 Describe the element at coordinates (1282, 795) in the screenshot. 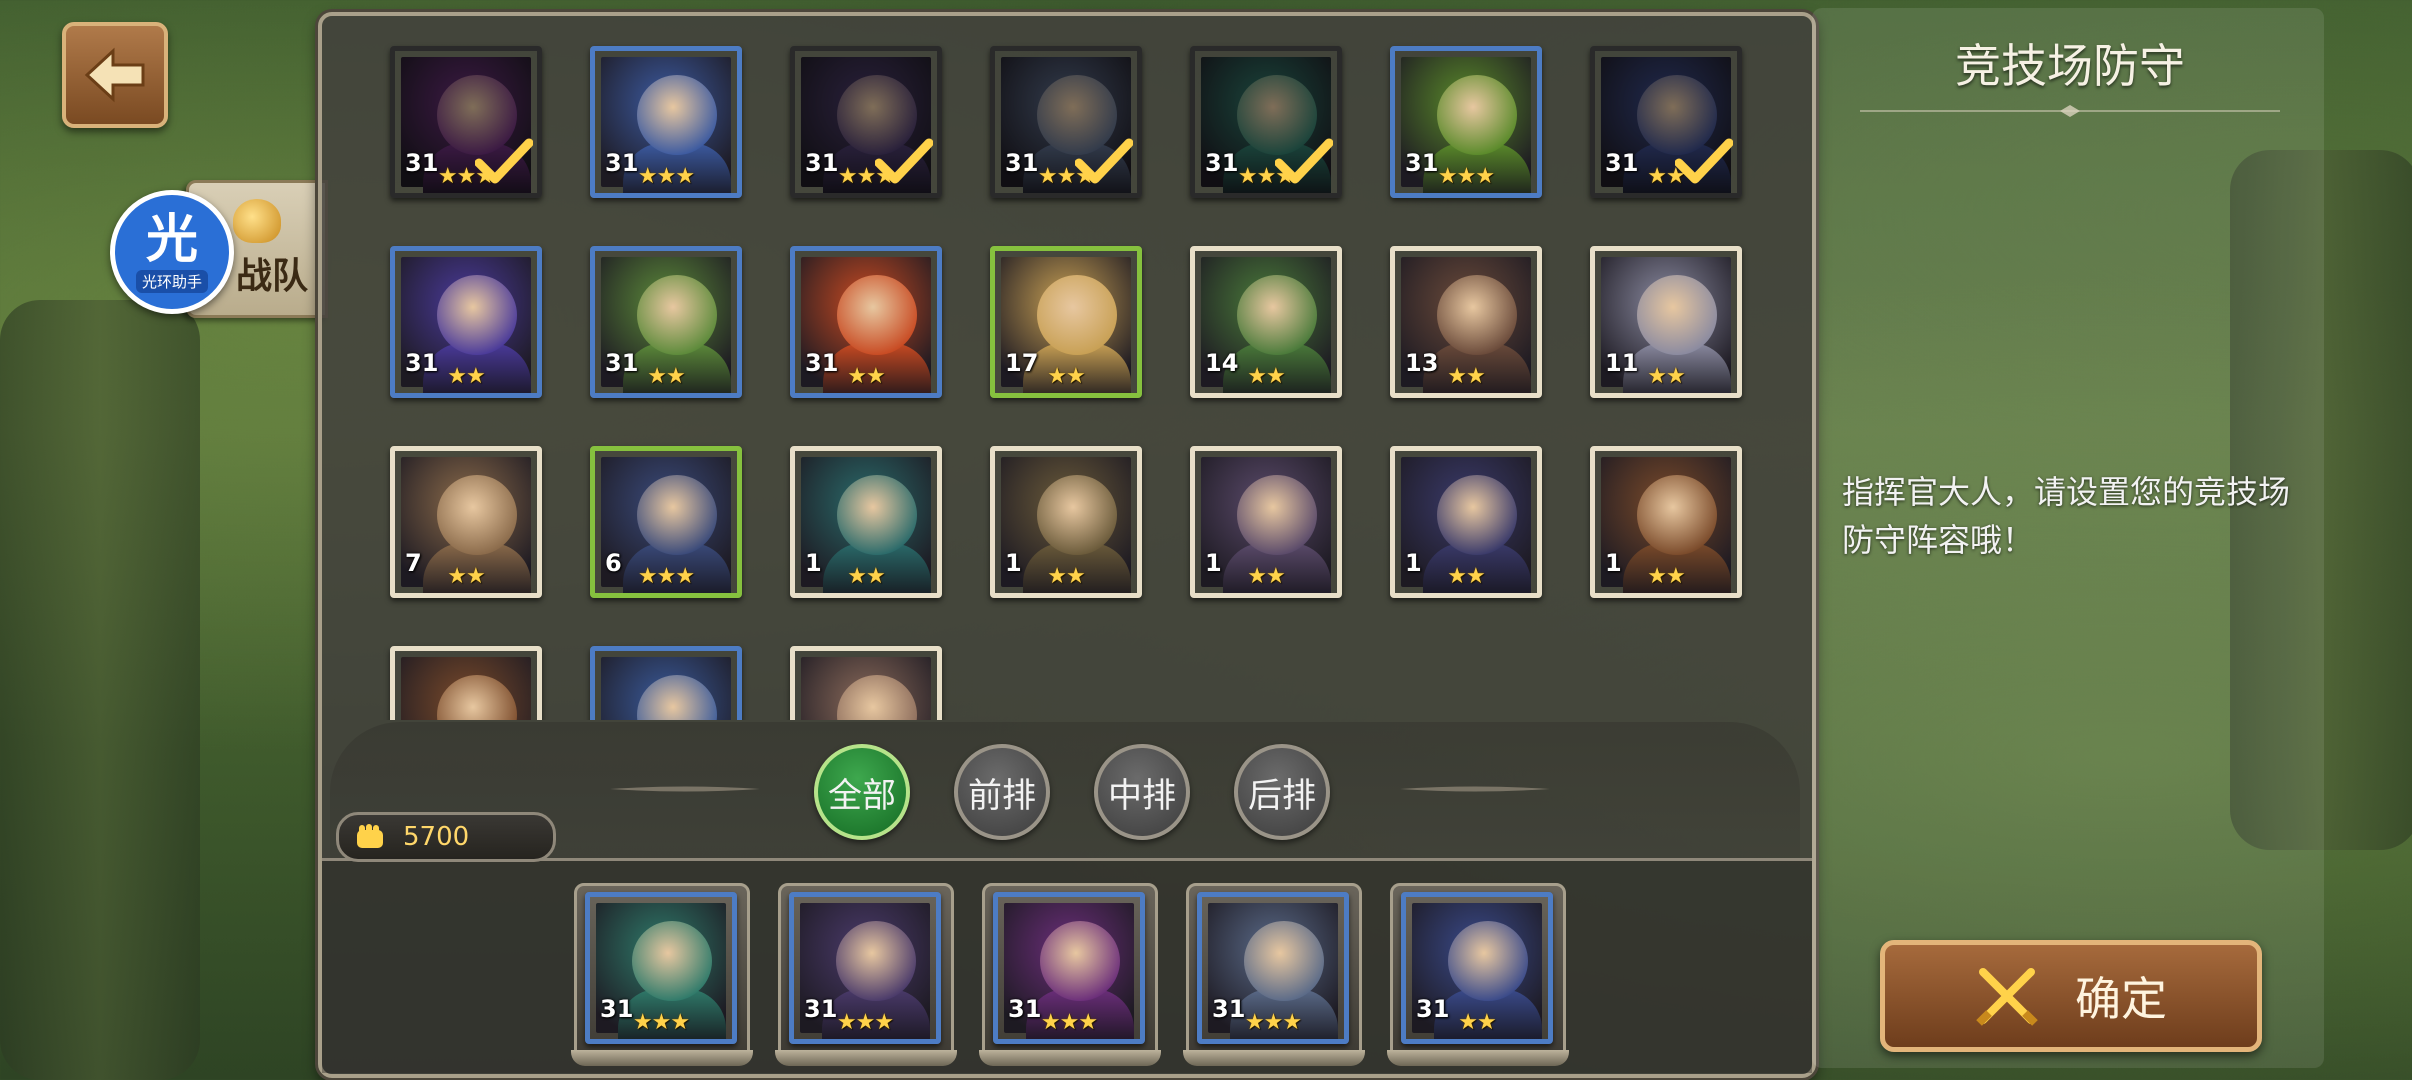

I see `filter-back-label: 后排` at that location.